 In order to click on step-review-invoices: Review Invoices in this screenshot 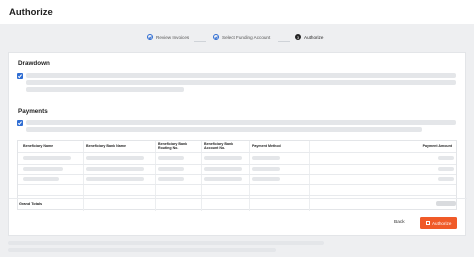, I will do `click(168, 37)`.